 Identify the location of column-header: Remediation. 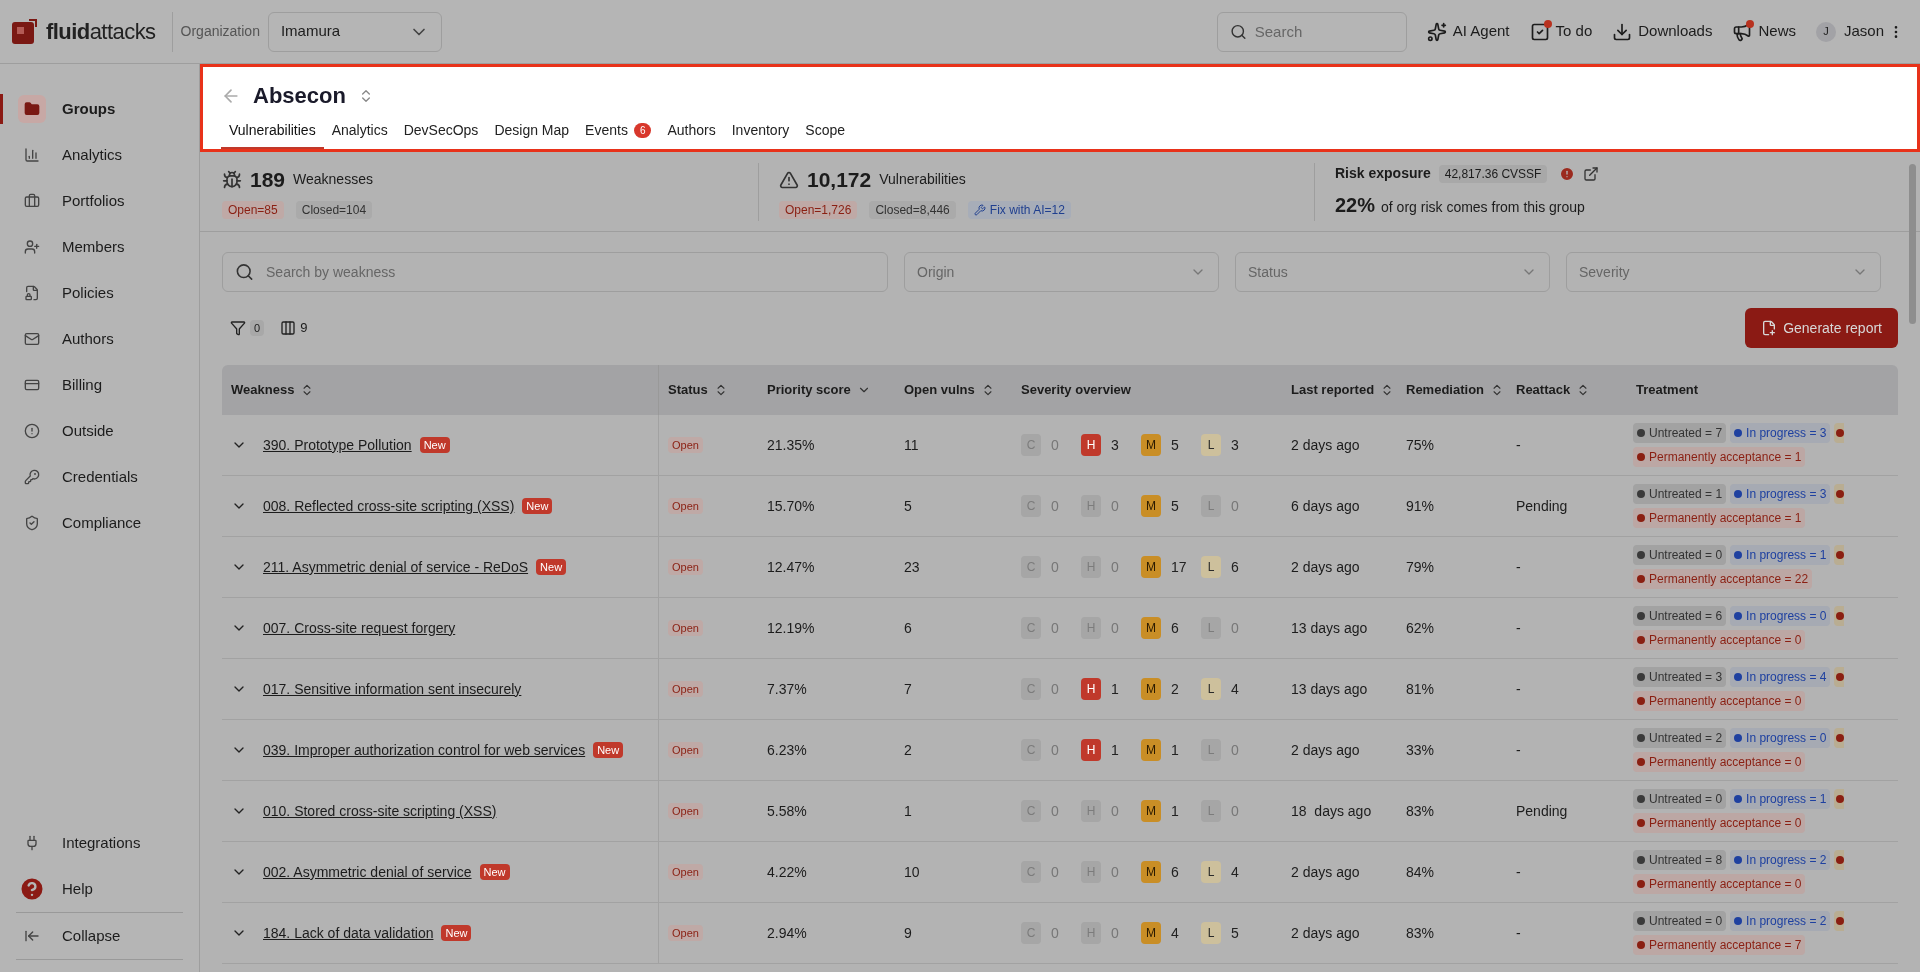
(1455, 390).